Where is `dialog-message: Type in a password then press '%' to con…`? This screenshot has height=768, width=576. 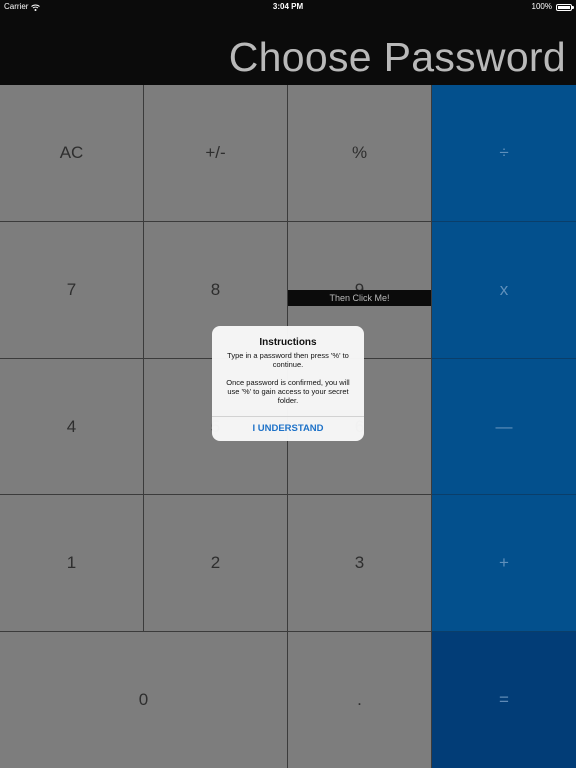
dialog-message: Type in a password then press '%' to con… is located at coordinates (288, 378).